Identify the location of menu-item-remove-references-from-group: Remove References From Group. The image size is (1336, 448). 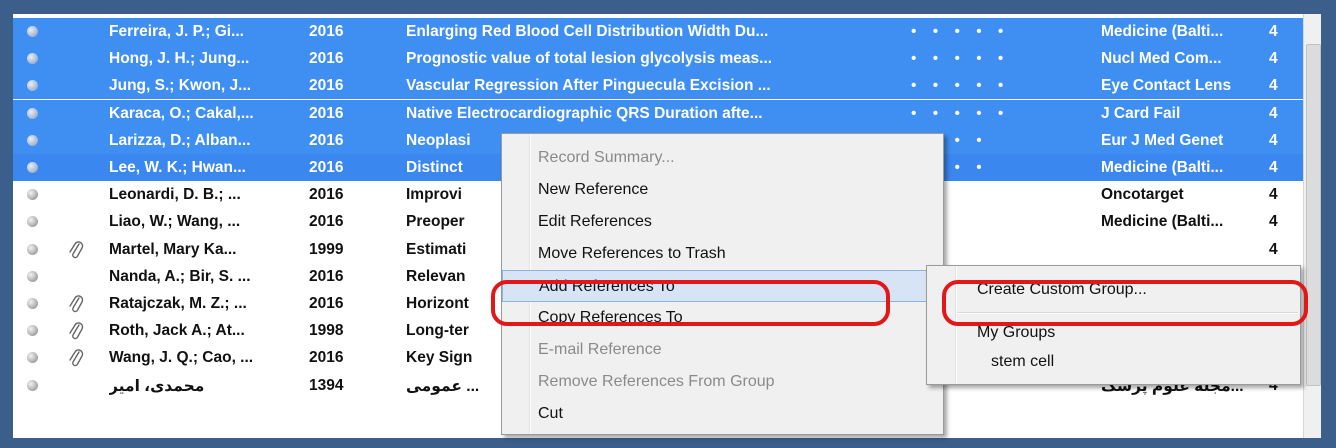
(722, 382).